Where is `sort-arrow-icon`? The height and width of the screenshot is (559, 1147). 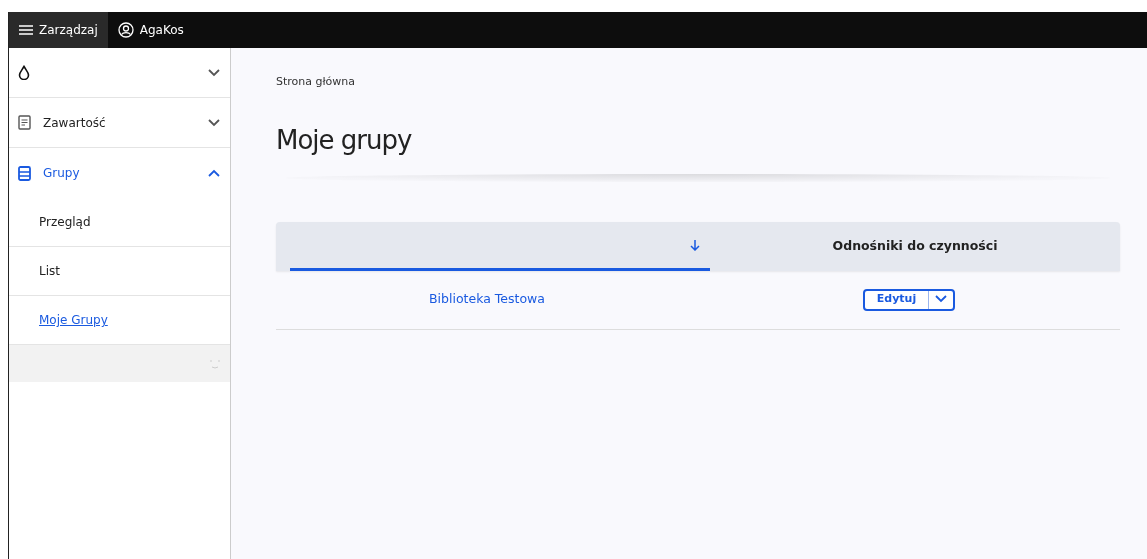 sort-arrow-icon is located at coordinates (695, 244).